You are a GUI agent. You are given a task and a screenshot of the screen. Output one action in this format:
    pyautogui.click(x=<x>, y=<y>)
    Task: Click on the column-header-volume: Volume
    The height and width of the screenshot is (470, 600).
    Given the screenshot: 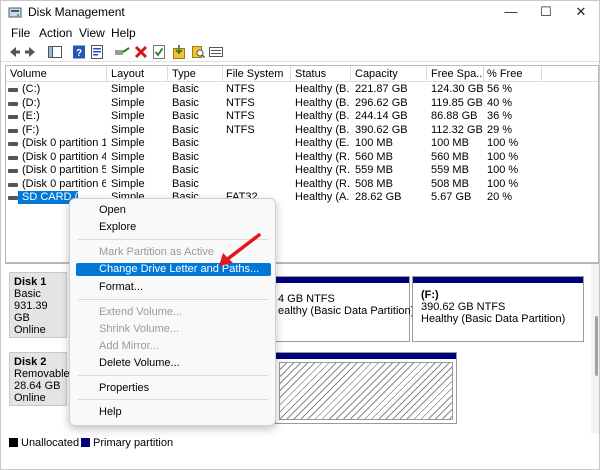 What is the action you would take?
    pyautogui.click(x=58, y=74)
    